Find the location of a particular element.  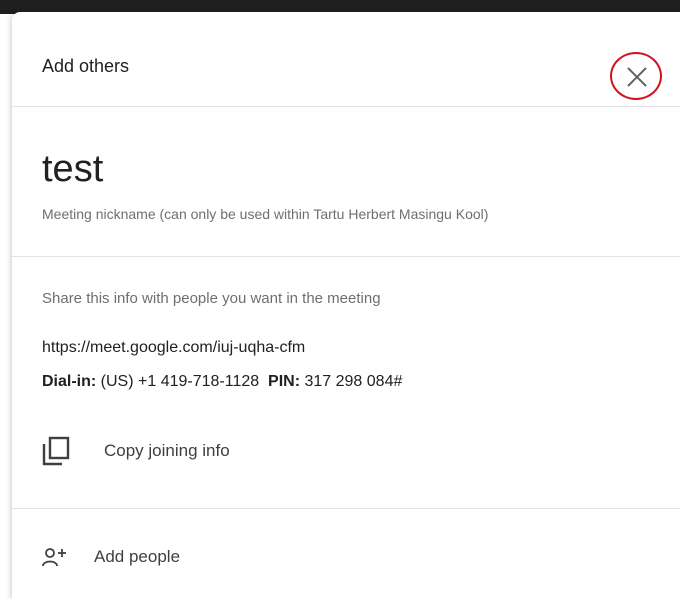

meeting-link: https://meet.google.com/iuj-uqha-cfm is located at coordinates (173, 348).